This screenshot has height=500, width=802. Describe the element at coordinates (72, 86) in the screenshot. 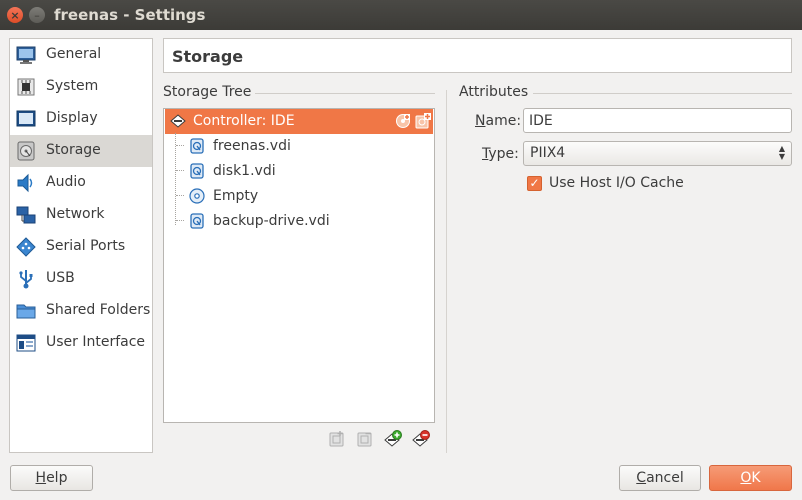

I see `sidebar-item-label: System` at that location.